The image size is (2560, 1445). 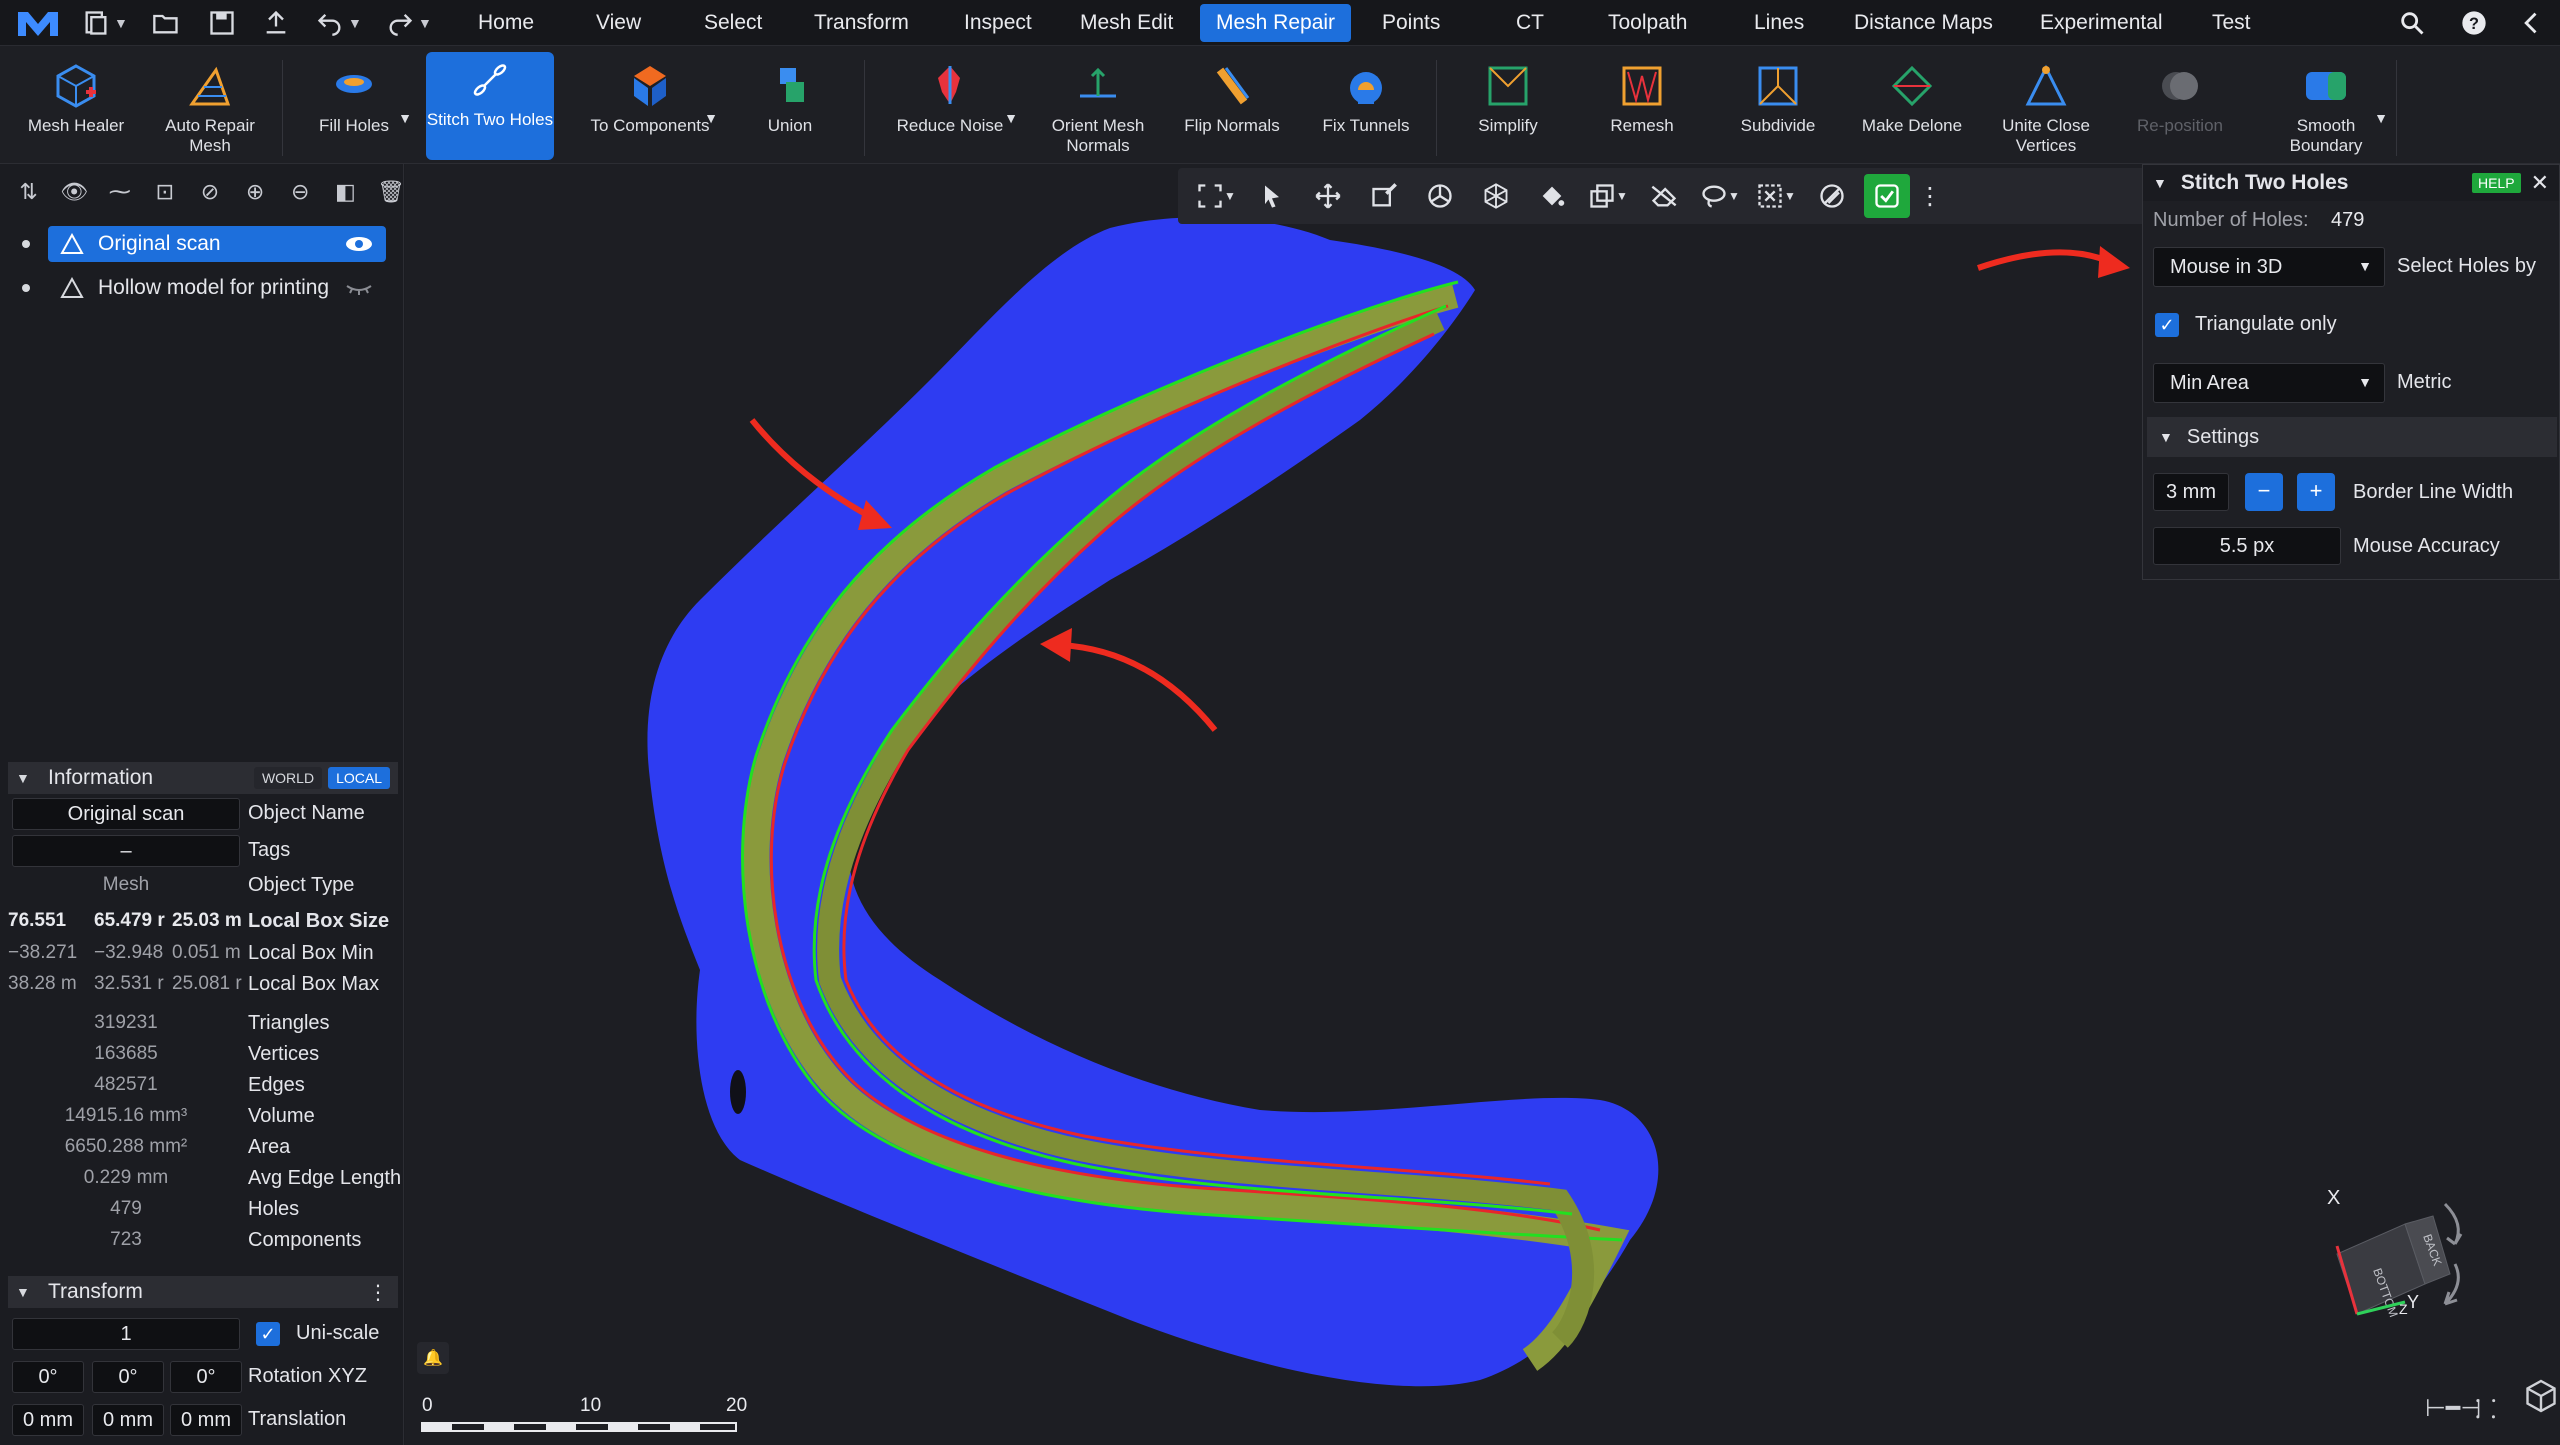 What do you see at coordinates (1496, 196) in the screenshot?
I see `mesh-select-button` at bounding box center [1496, 196].